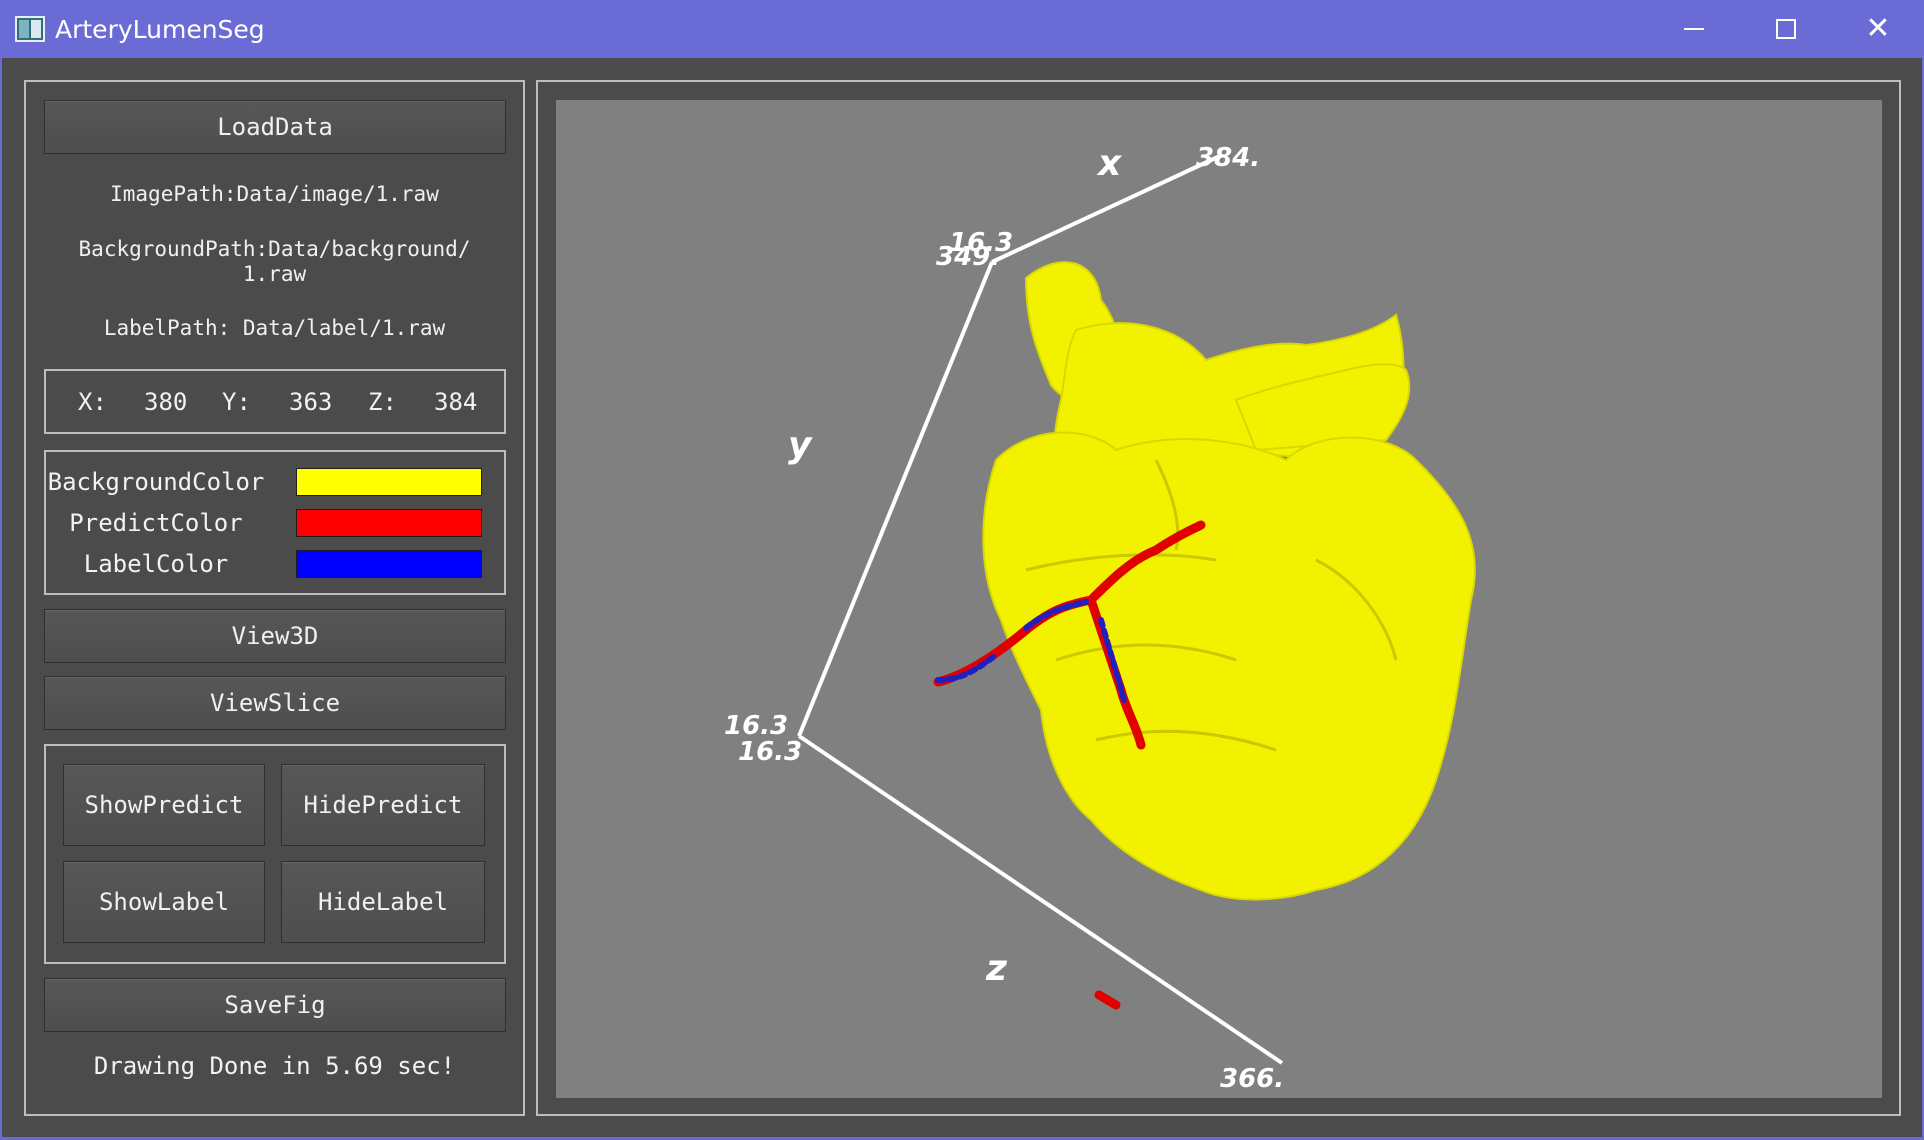 The image size is (1924, 1140). I want to click on minimize-button, so click(1694, 29).